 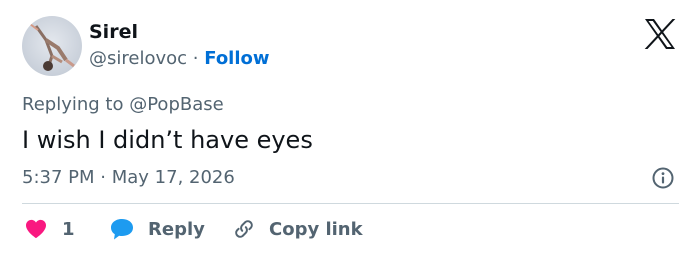 I want to click on replying-to: Replying to @PopBase, so click(x=123, y=105).